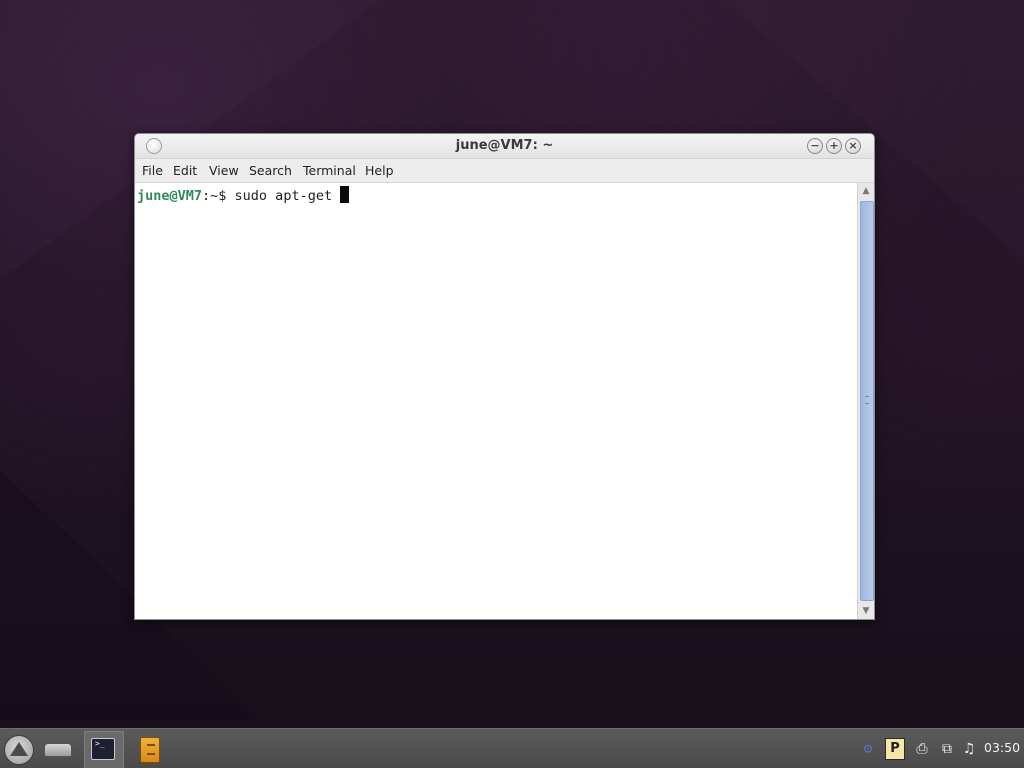 Image resolution: width=1024 pixels, height=768 pixels. What do you see at coordinates (152, 170) in the screenshot?
I see `menu-file: File` at bounding box center [152, 170].